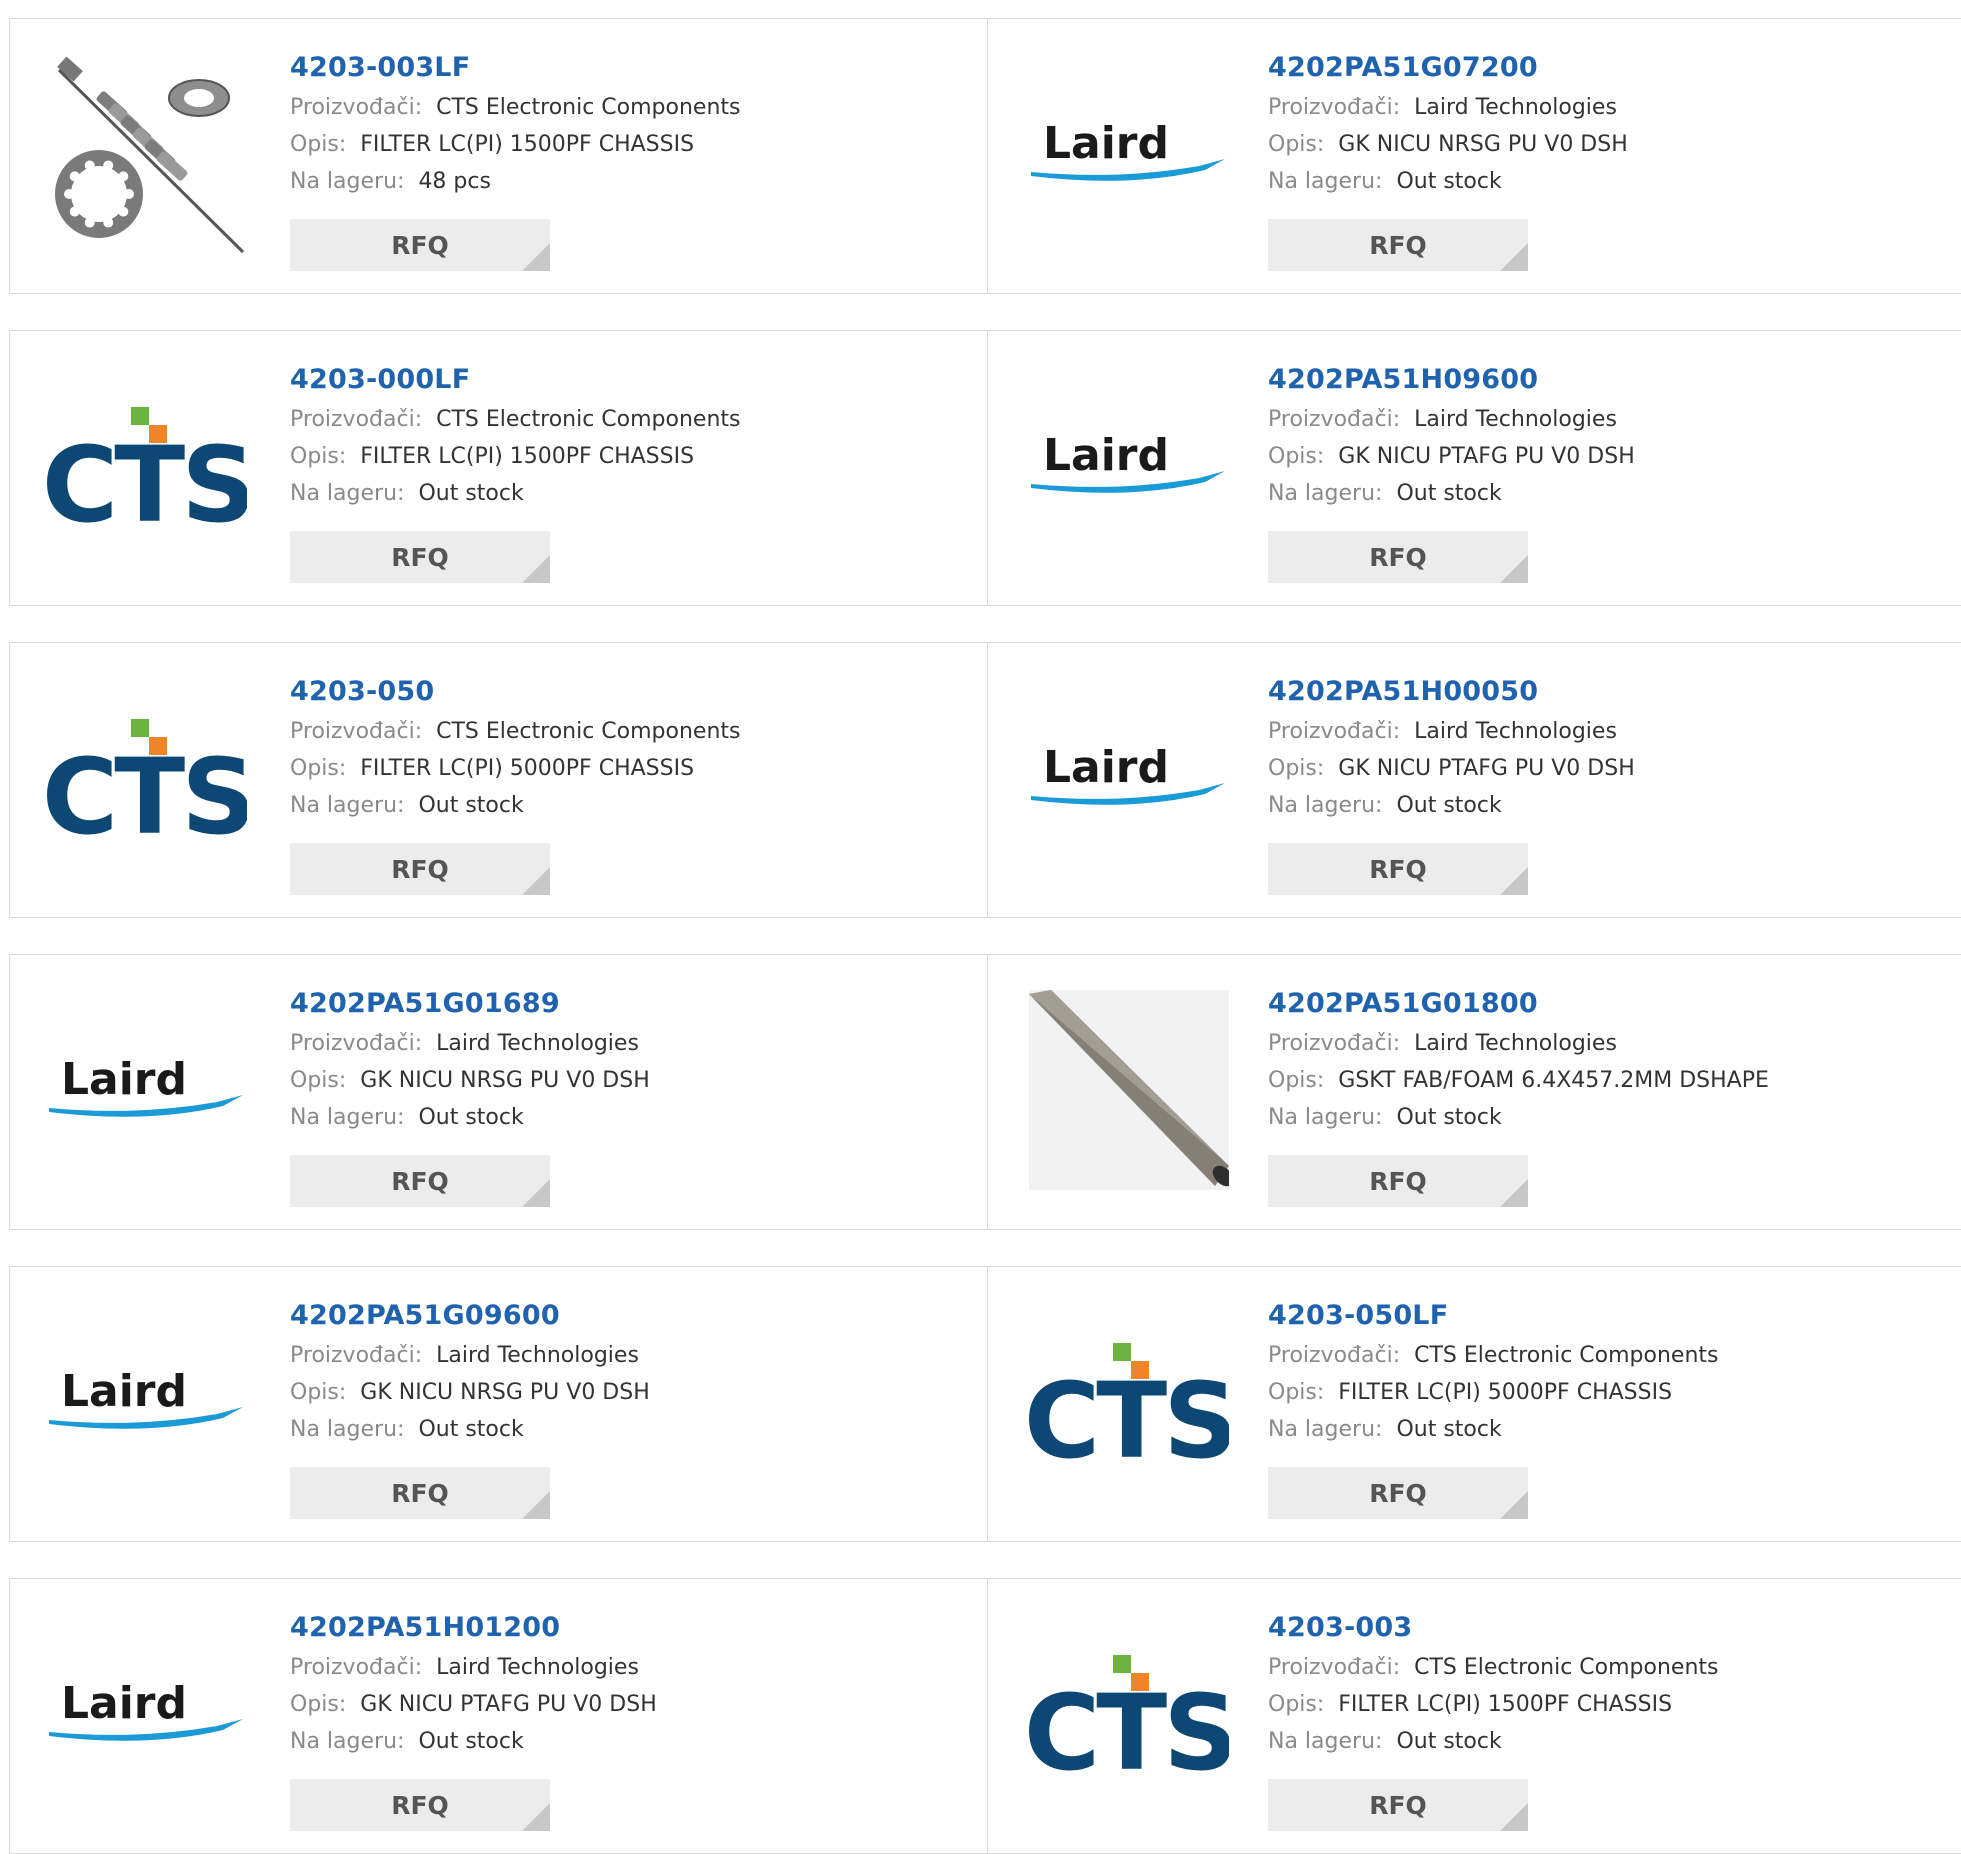  I want to click on part-number-link: 4202PA51H09600, so click(1451, 380).